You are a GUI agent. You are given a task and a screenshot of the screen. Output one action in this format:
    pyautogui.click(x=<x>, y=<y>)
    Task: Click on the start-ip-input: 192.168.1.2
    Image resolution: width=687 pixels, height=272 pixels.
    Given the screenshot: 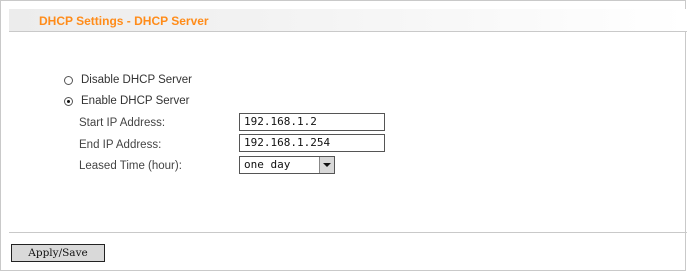 What is the action you would take?
    pyautogui.click(x=312, y=122)
    